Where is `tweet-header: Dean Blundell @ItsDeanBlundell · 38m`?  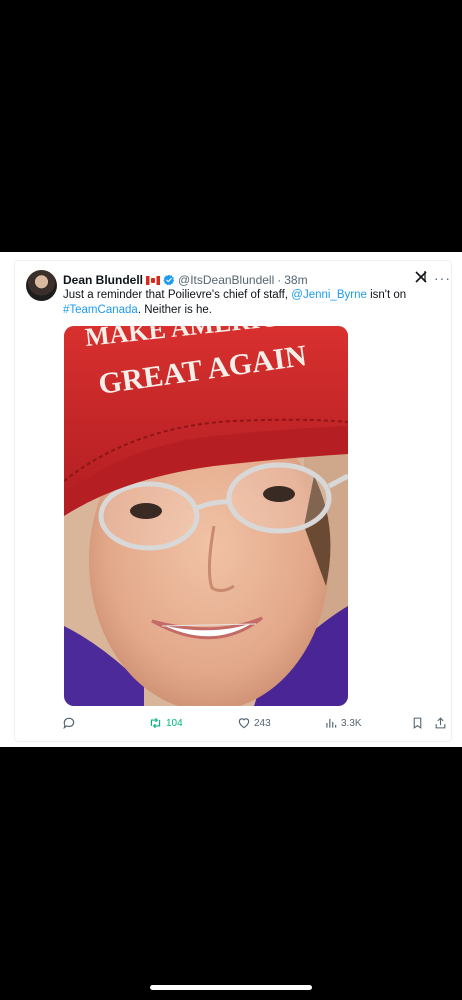
tweet-header: Dean Blundell @ItsDeanBlundell · 38m is located at coordinates (185, 280).